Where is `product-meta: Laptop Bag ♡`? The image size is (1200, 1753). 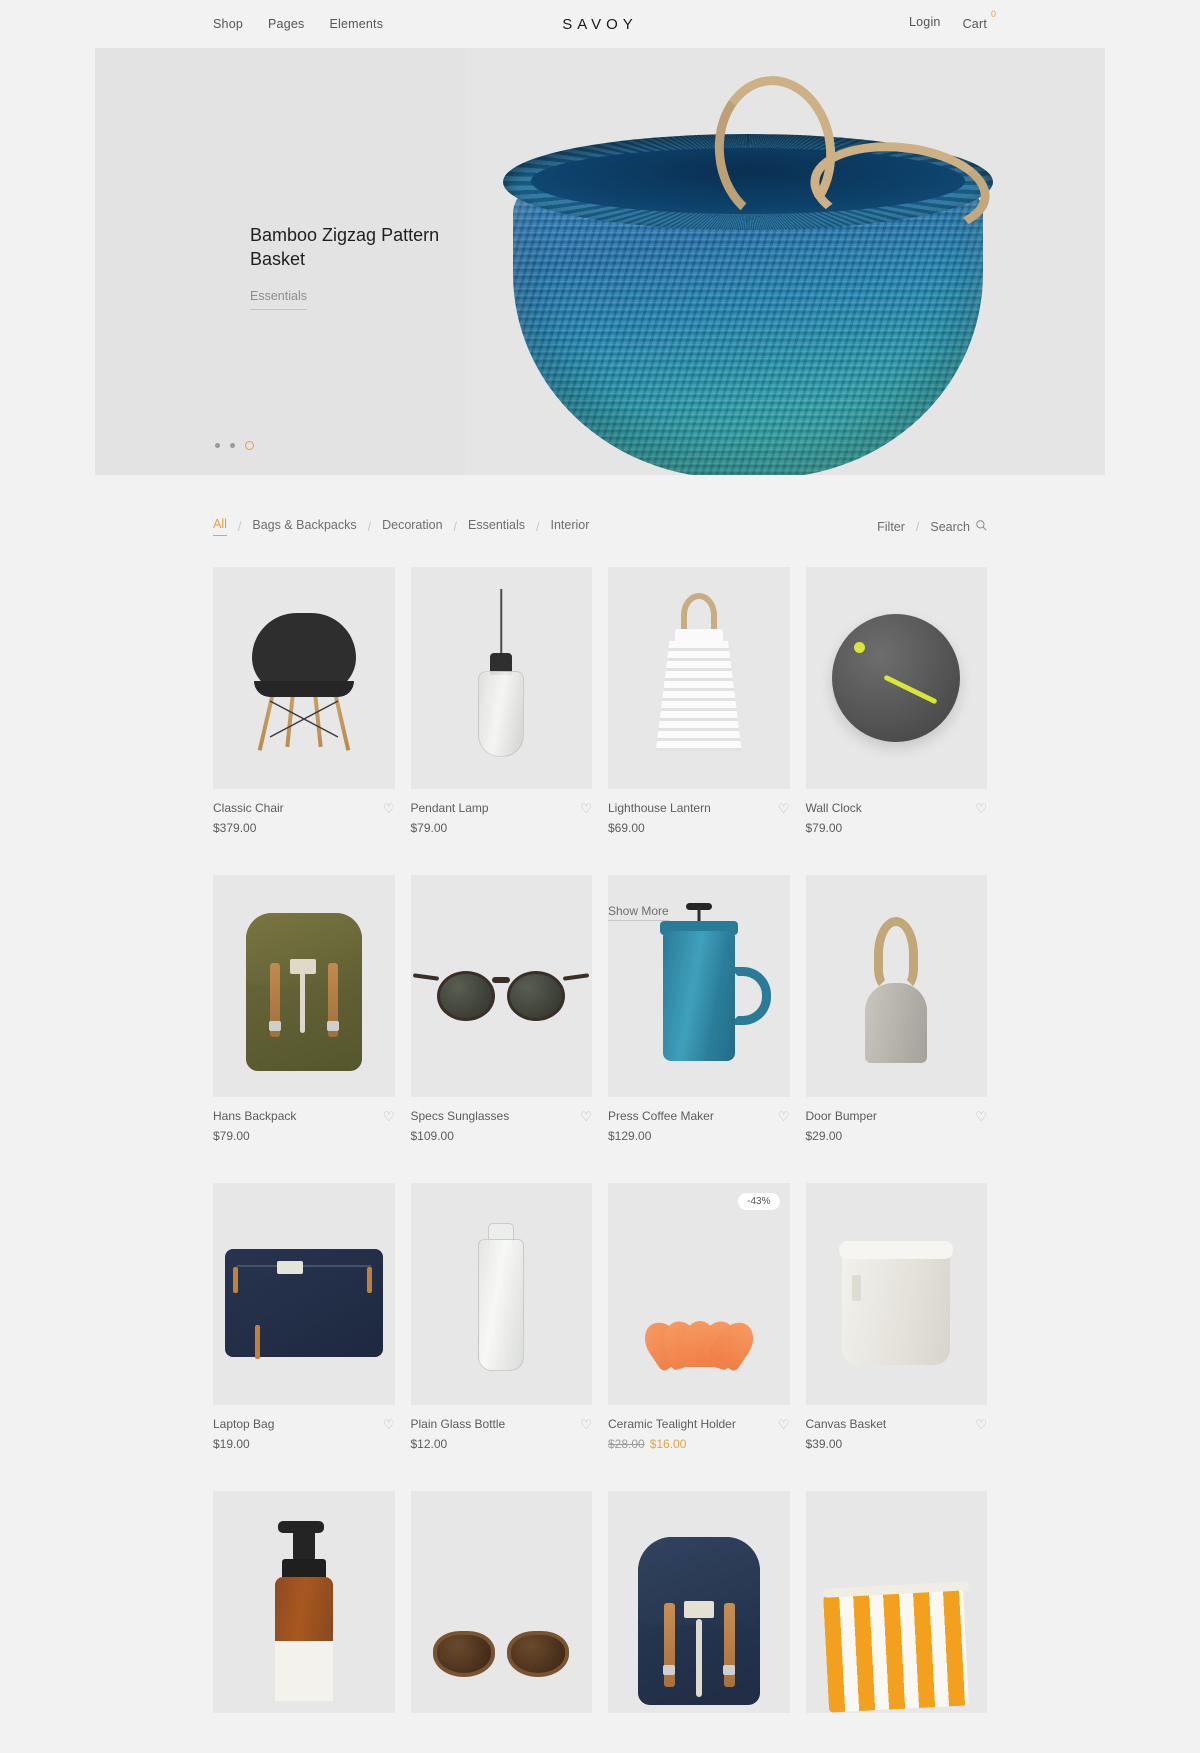 product-meta: Laptop Bag ♡ is located at coordinates (304, 1418).